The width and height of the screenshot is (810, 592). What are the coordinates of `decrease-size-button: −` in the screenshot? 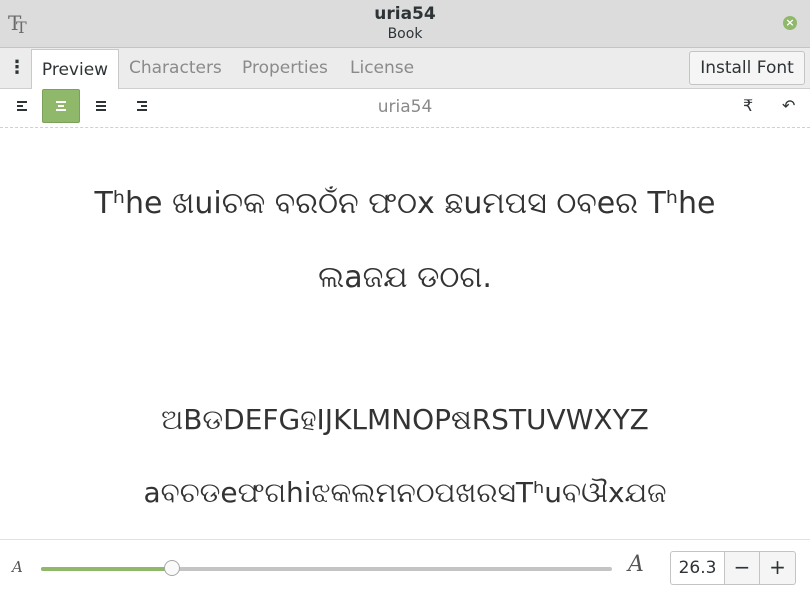 It's located at (742, 568).